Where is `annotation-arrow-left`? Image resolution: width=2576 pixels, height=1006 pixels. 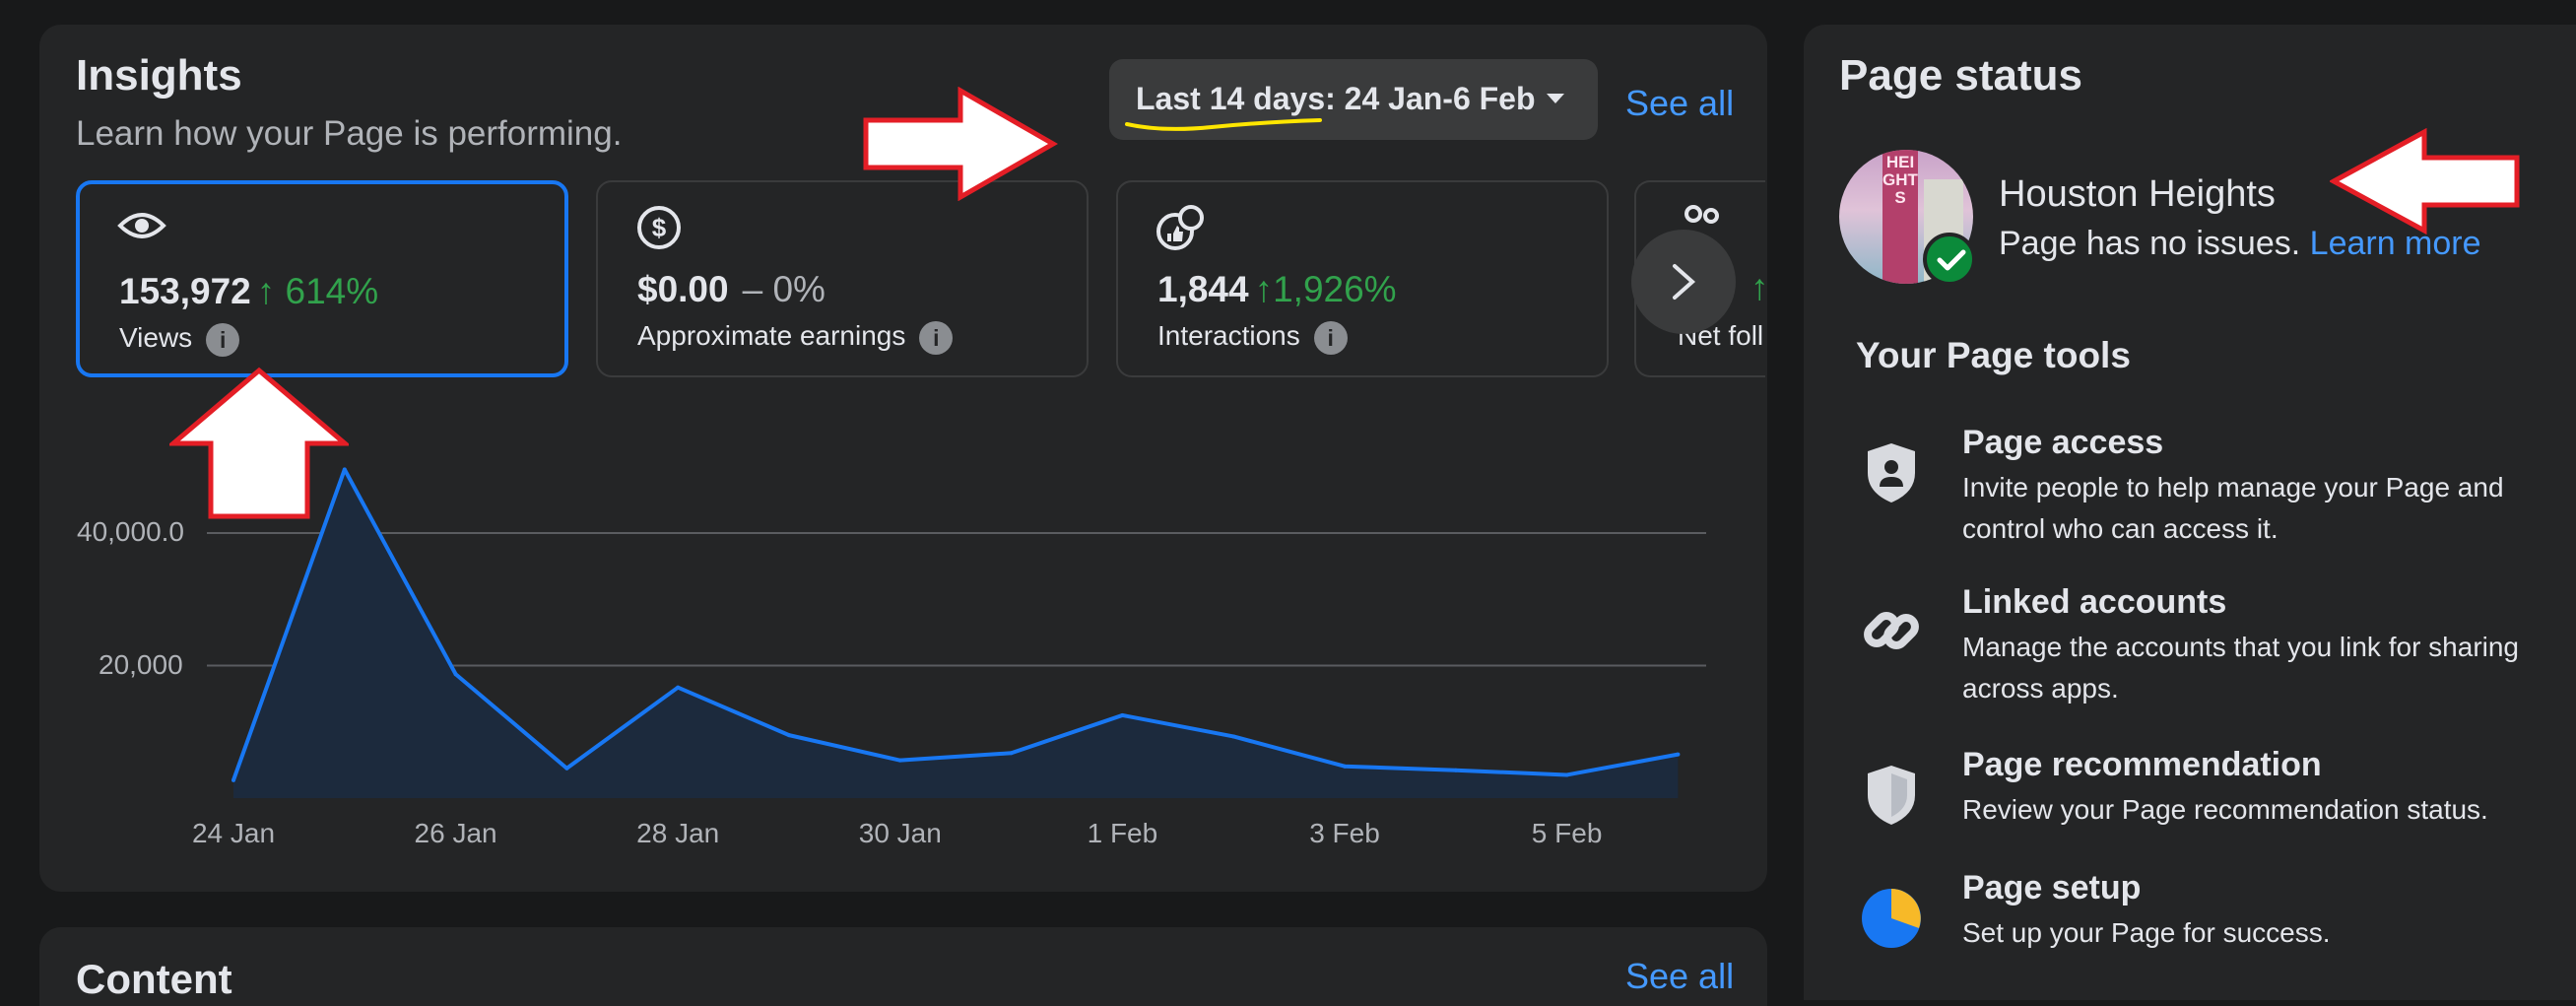 annotation-arrow-left is located at coordinates (2425, 181).